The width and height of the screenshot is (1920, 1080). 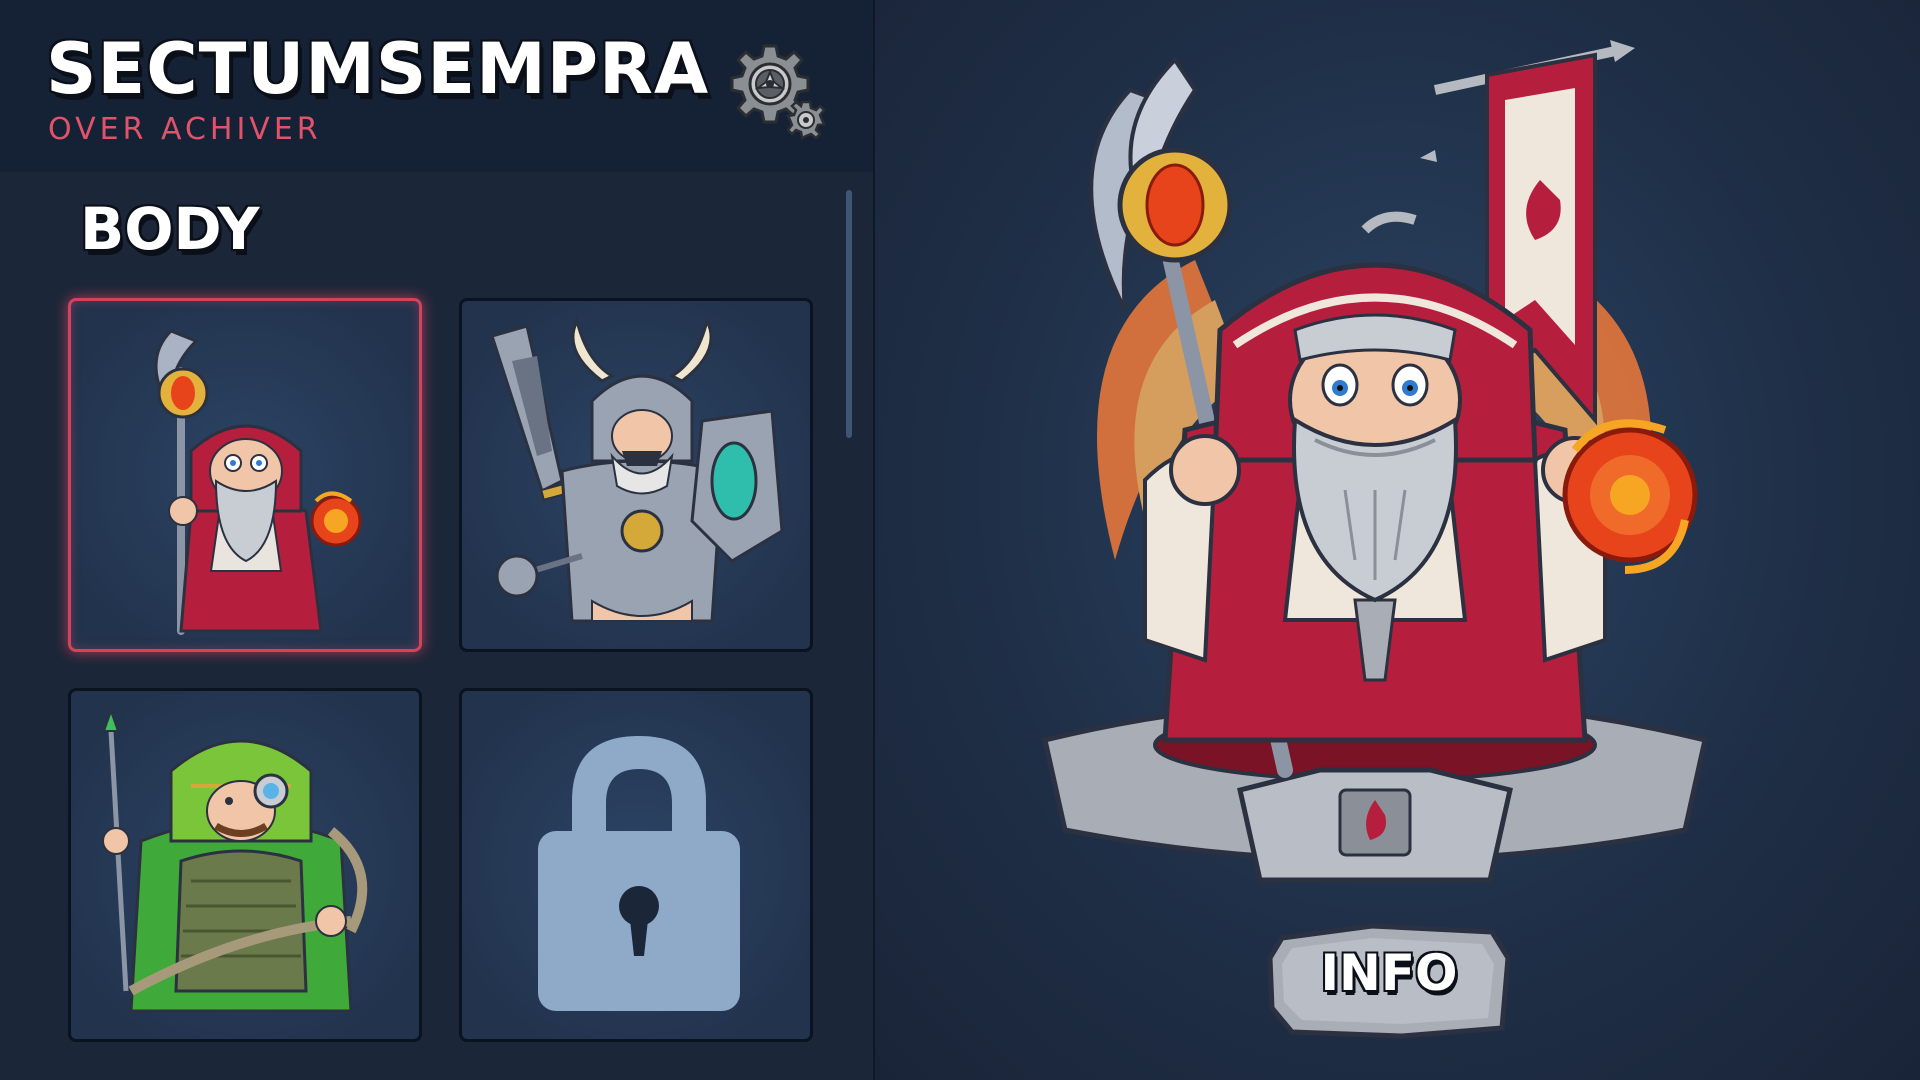 I want to click on player-header: SECTUMSEMPRA OVER ACHIVER, so click(x=436, y=86).